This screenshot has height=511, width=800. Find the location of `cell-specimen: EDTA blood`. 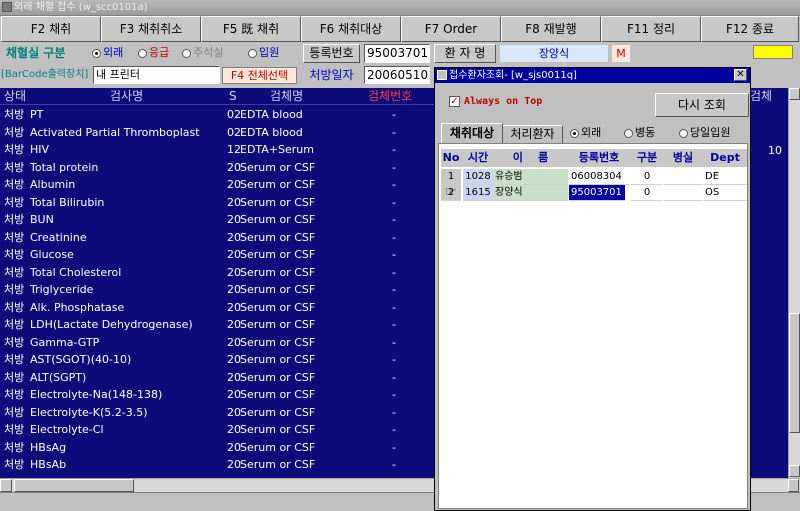

cell-specimen: EDTA blood is located at coordinates (271, 132).